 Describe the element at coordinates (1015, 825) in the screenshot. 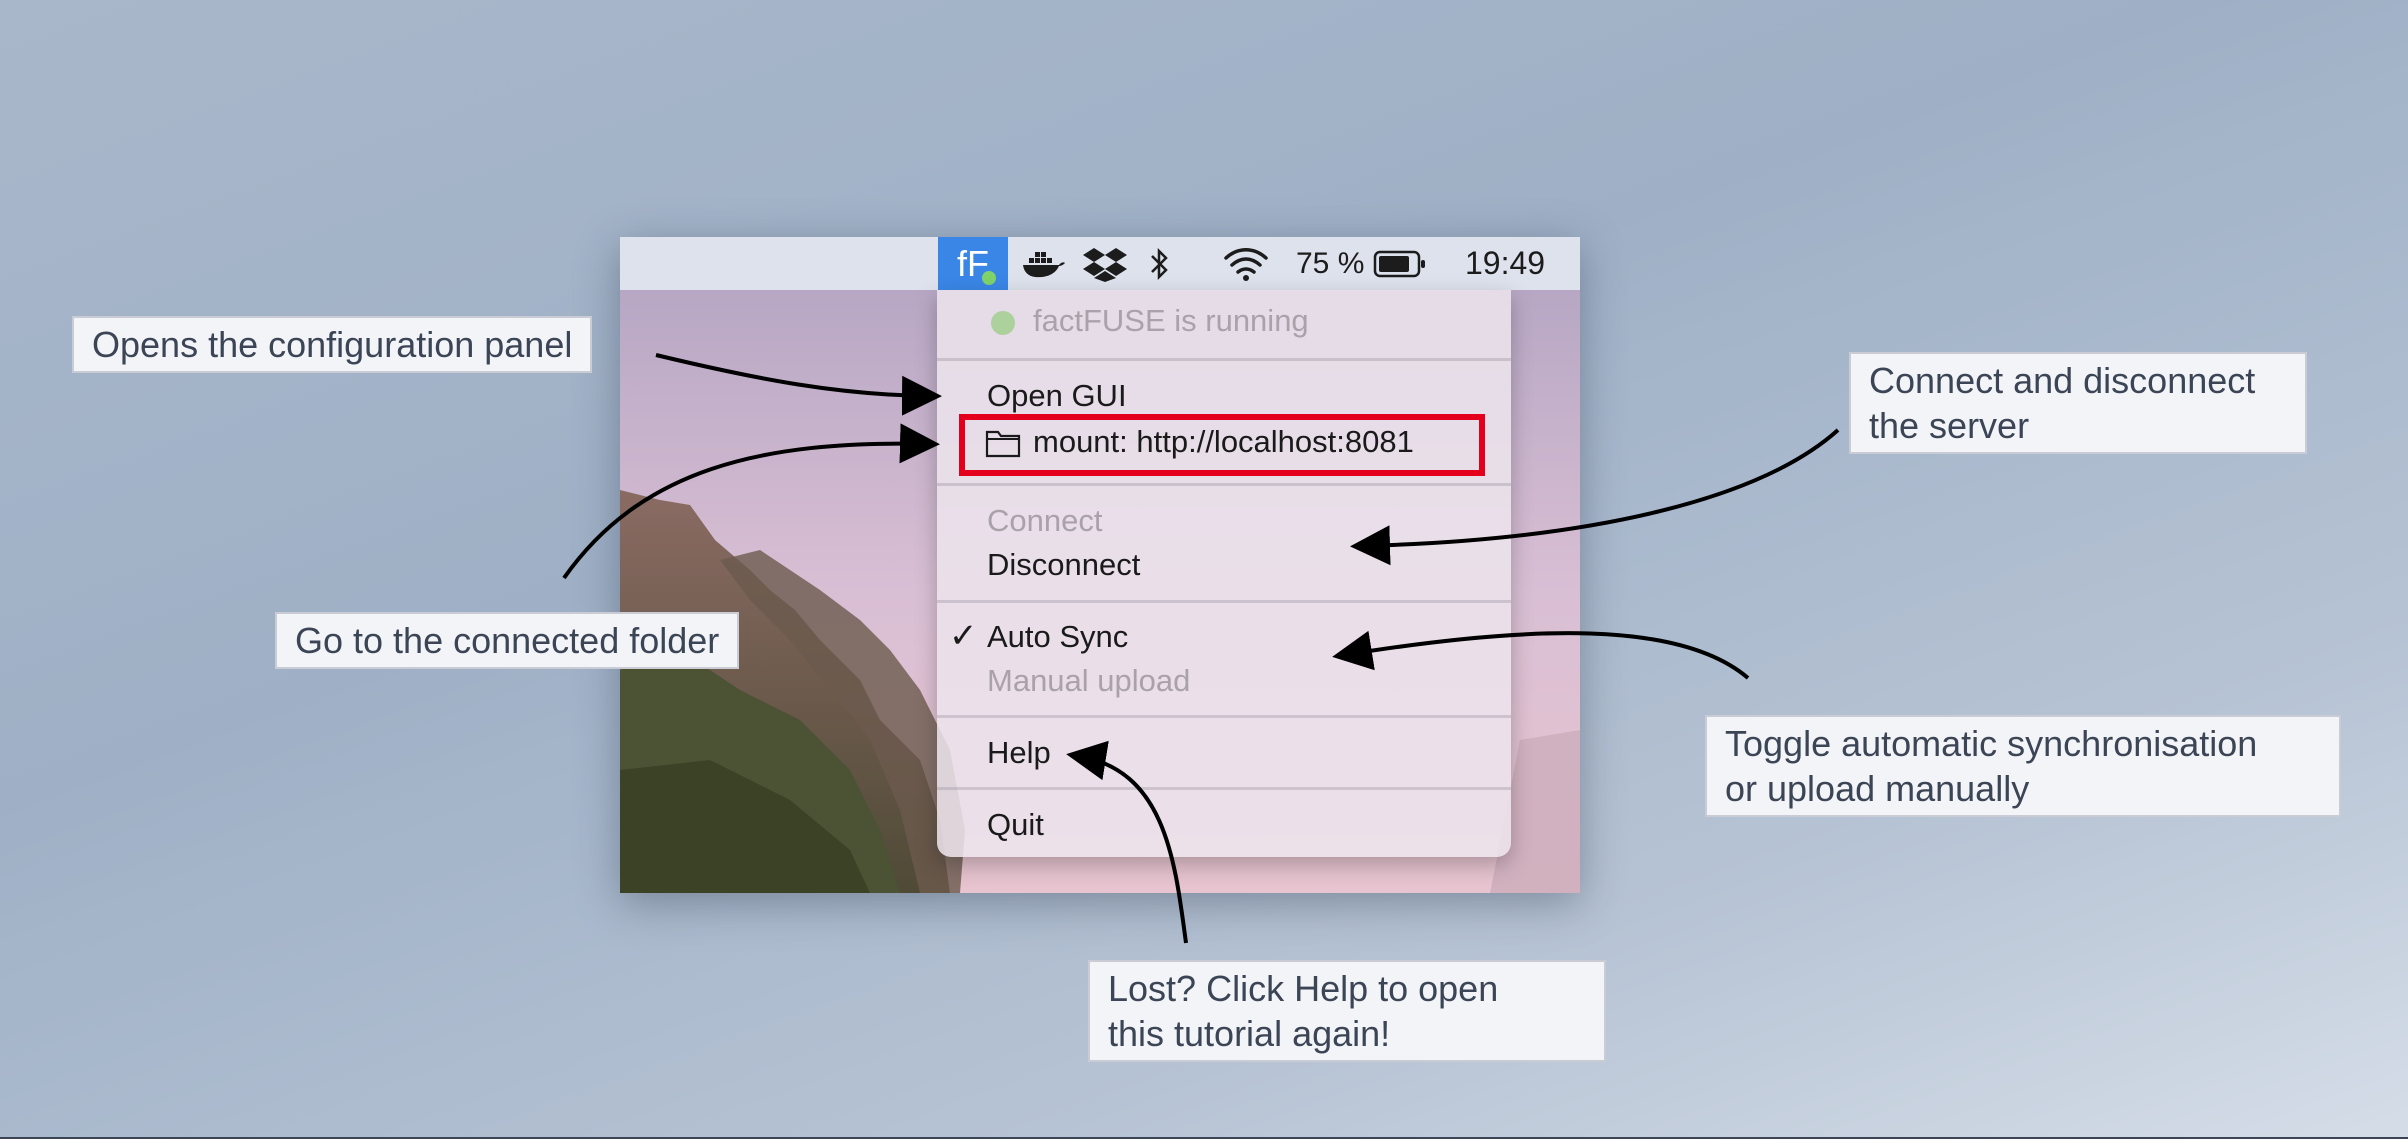

I see `menu-item-quit: Quit` at that location.